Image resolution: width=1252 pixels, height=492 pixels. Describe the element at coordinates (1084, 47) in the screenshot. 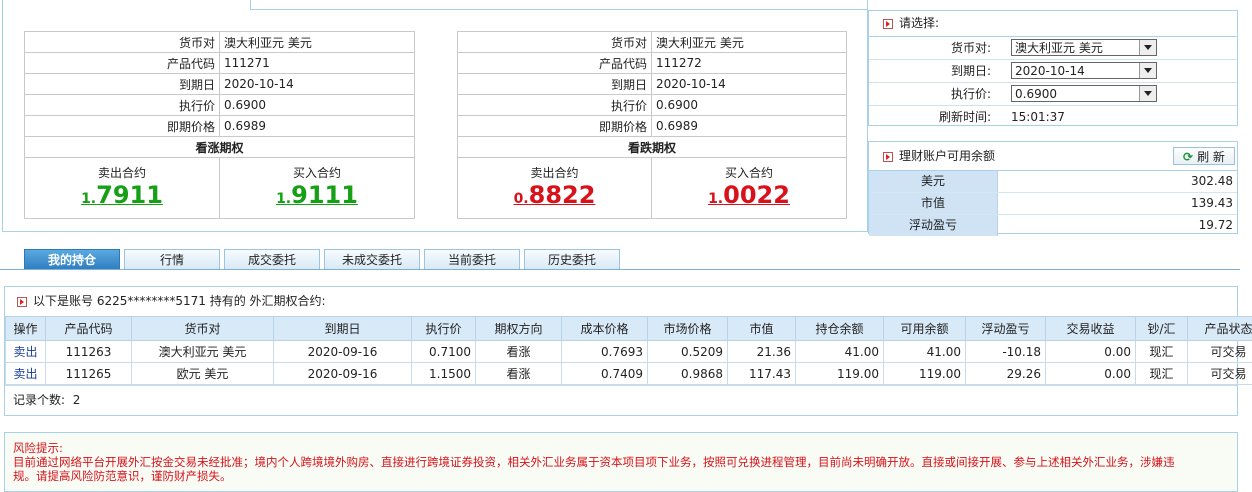

I see `currency-select: 澳大利亚元 美元` at that location.